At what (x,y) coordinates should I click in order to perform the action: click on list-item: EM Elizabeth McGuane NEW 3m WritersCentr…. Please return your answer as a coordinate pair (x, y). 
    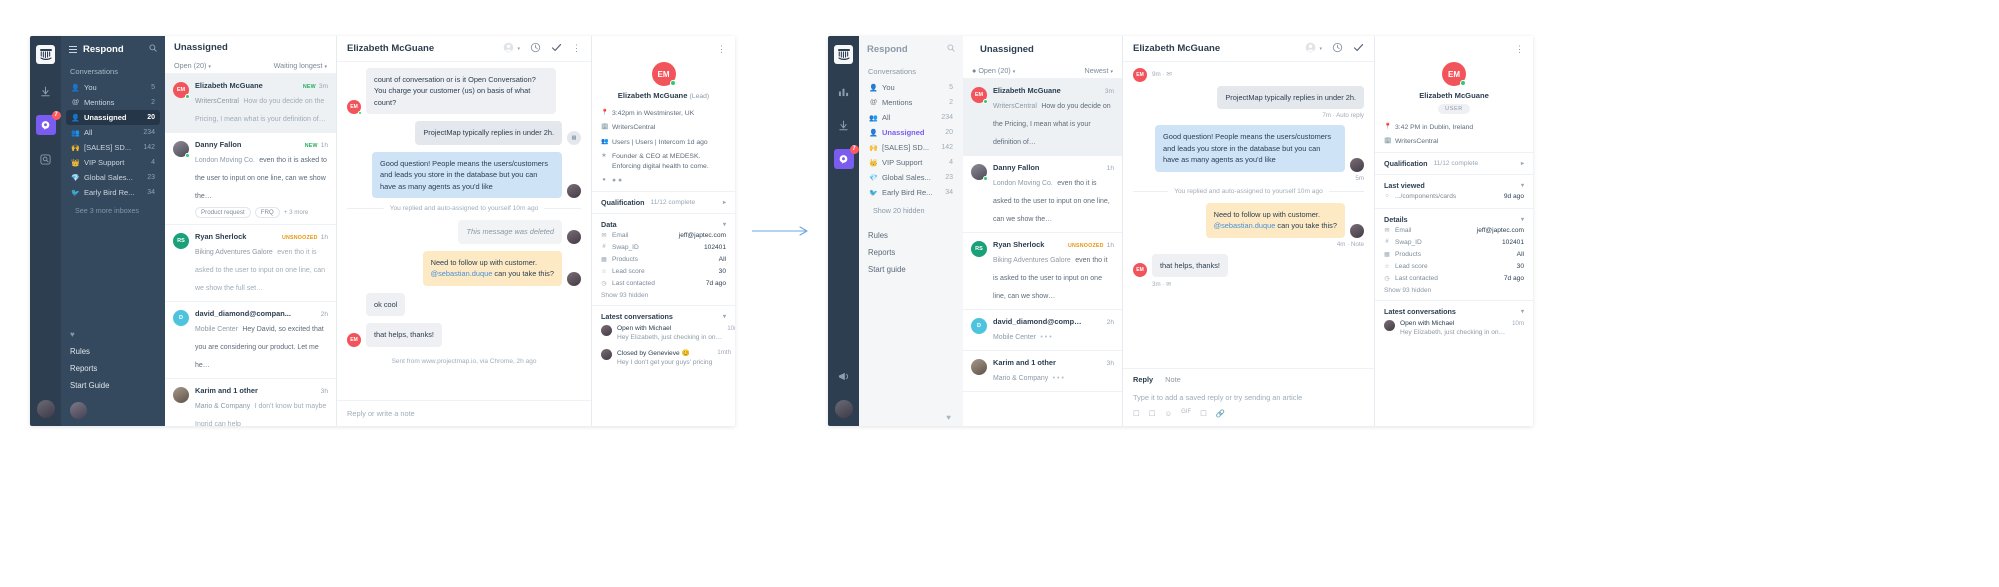
    Looking at the image, I should click on (250, 103).